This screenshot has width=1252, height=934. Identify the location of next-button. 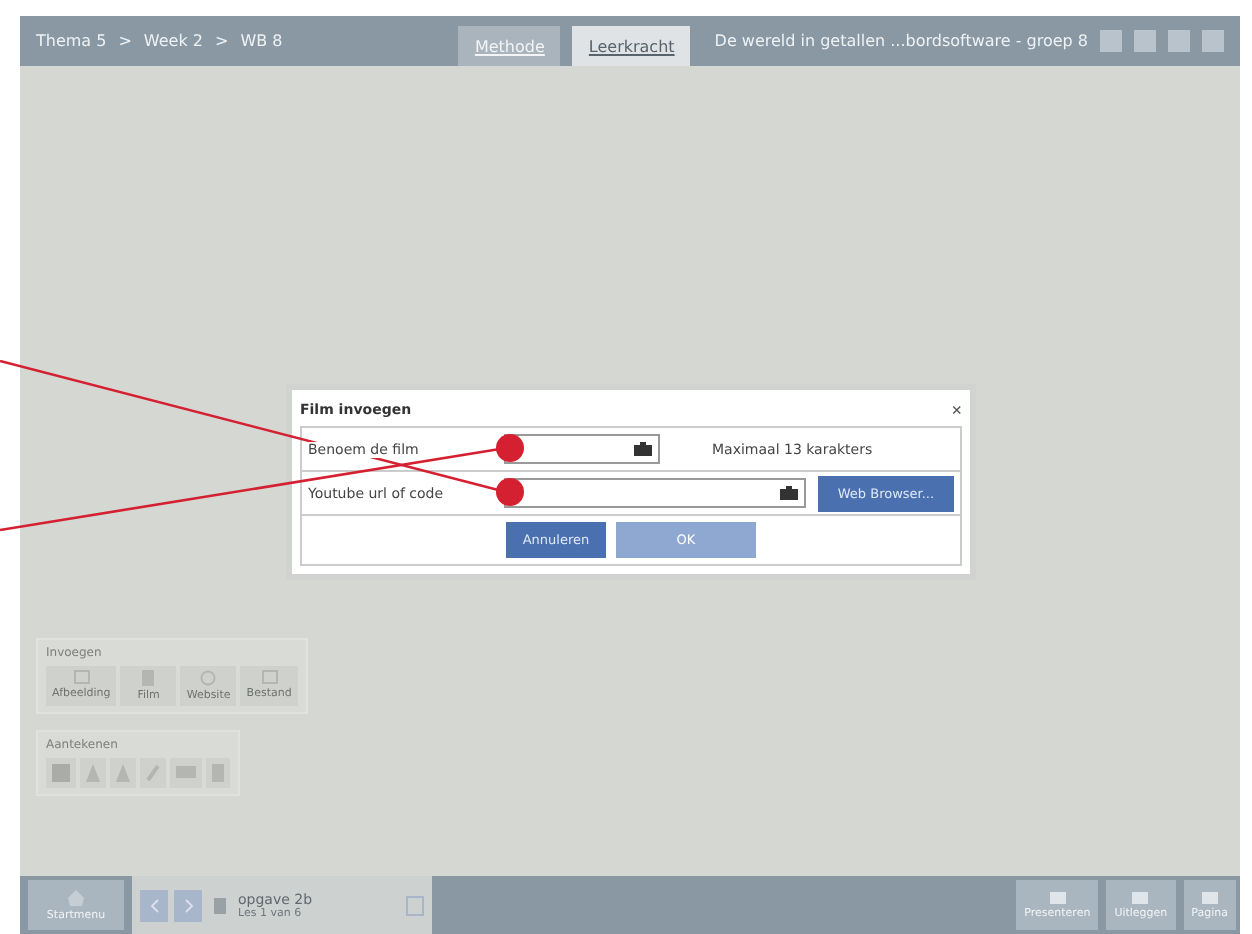
(188, 905).